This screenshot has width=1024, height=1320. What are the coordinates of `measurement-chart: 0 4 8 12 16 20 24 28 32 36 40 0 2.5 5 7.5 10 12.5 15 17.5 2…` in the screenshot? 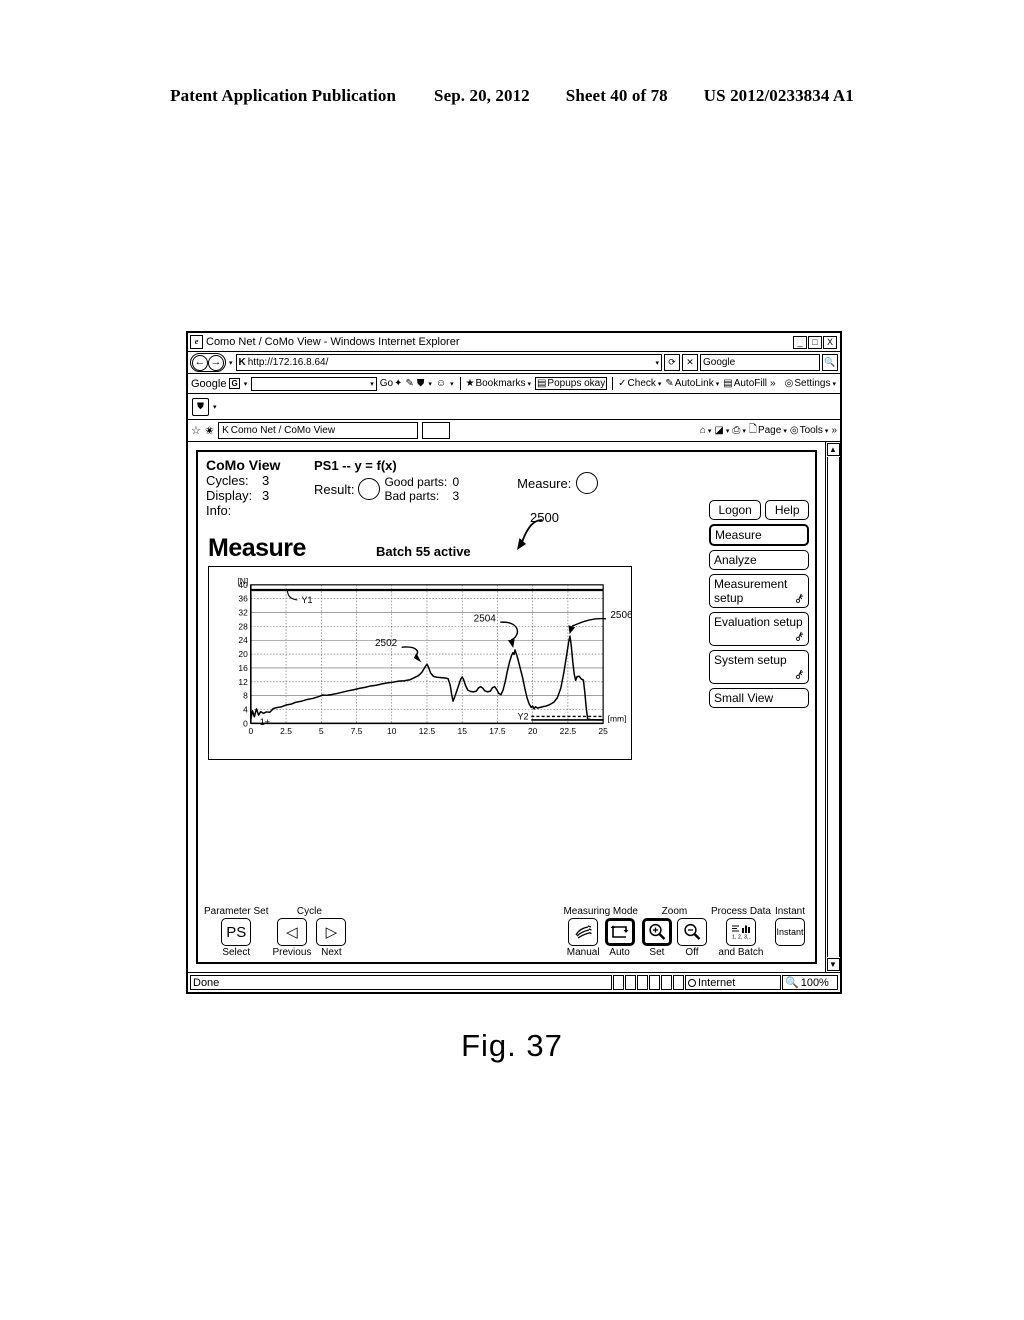 It's located at (420, 663).